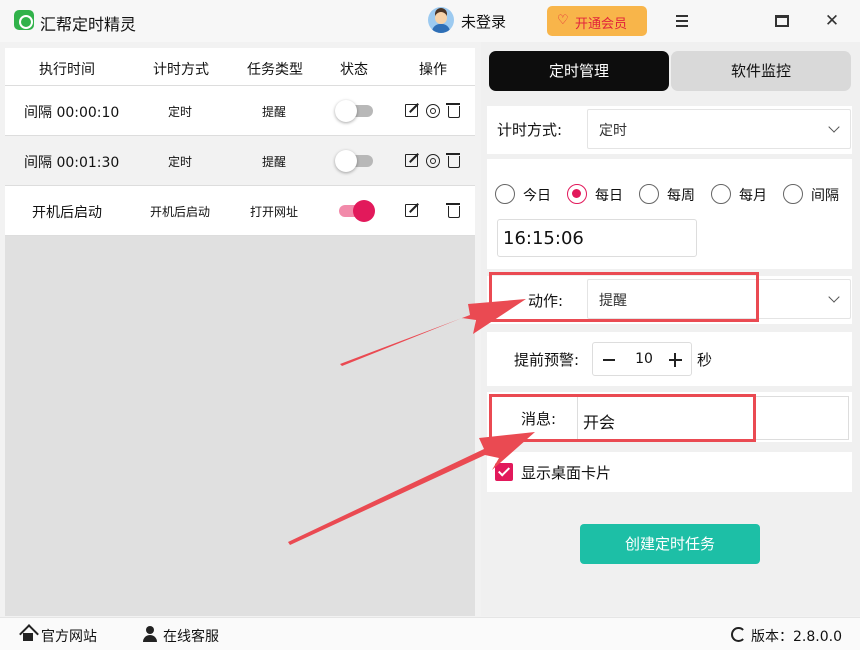 The width and height of the screenshot is (860, 650). I want to click on minus-icon, so click(609, 360).